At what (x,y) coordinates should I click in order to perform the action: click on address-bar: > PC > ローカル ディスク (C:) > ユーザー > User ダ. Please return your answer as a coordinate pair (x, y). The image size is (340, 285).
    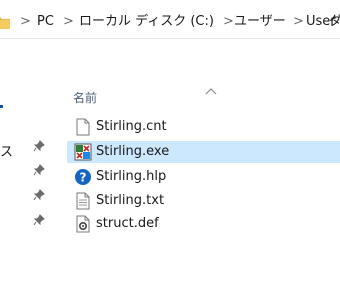
    Looking at the image, I should click on (170, 21).